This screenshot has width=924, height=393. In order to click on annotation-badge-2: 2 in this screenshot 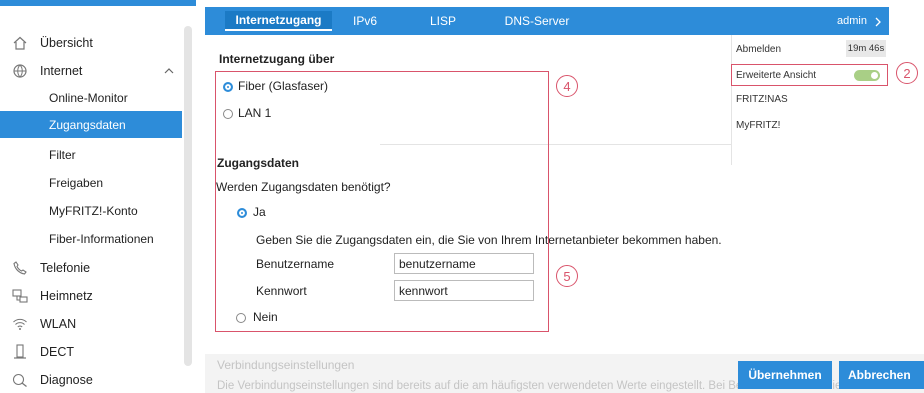, I will do `click(907, 73)`.